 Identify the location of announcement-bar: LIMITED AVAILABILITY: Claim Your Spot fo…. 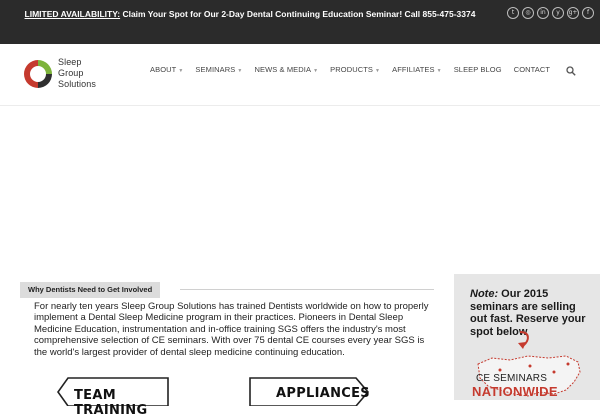
(300, 22).